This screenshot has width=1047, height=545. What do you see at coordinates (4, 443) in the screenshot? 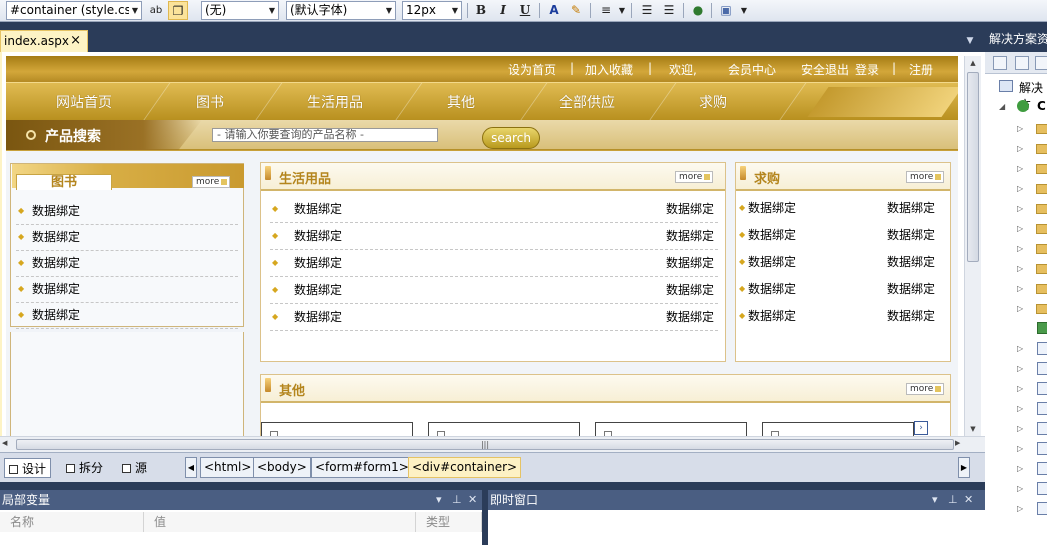
I see `scroll-left-icon: ◀` at bounding box center [4, 443].